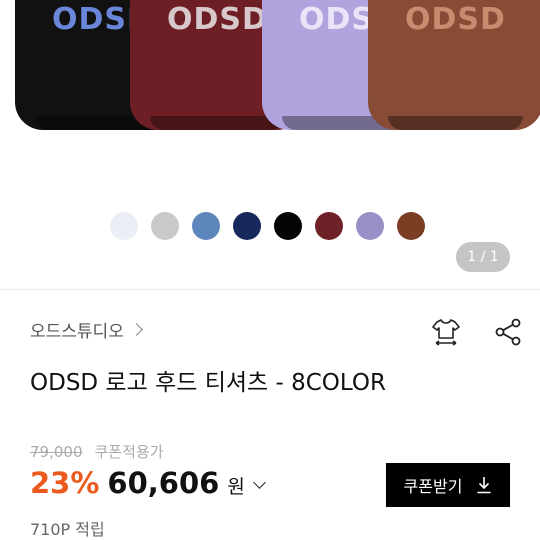 The image size is (540, 540). I want to click on brand-link: 오드스튜디오, so click(86, 329).